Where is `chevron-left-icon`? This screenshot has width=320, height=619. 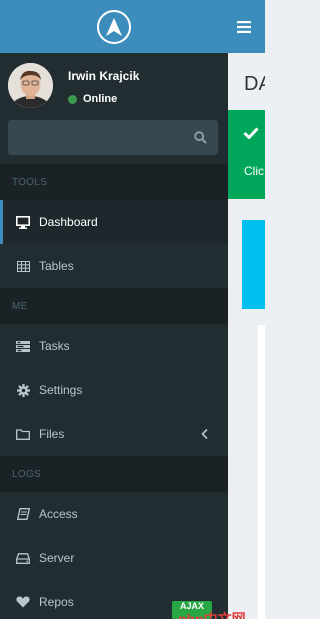
chevron-left-icon is located at coordinates (204, 434).